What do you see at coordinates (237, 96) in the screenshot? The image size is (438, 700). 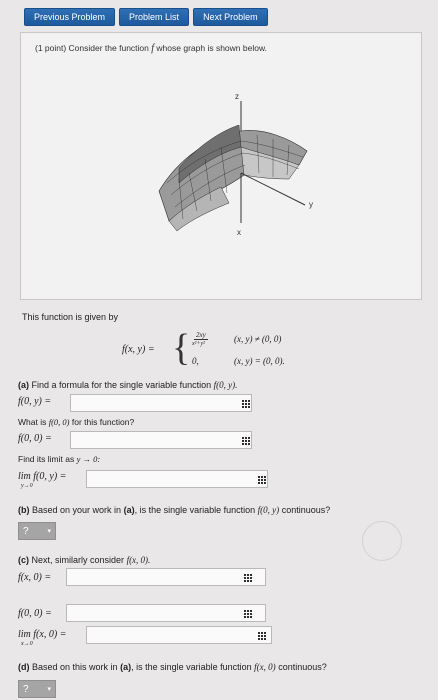 I see `z-axis-label: z` at bounding box center [237, 96].